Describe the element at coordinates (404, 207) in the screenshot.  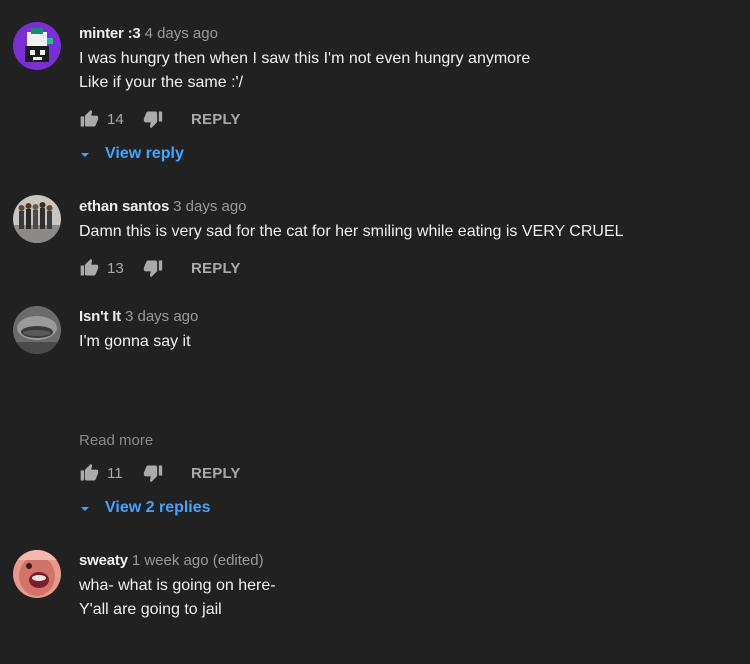
I see `comment-header: ethan santos 3 days ago` at that location.